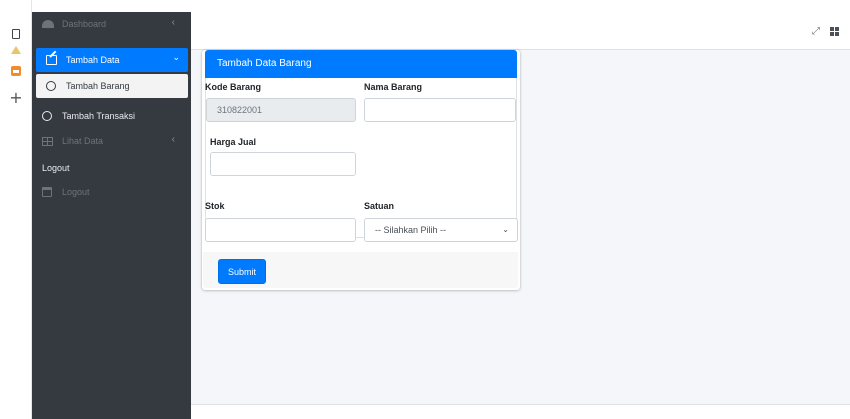 The height and width of the screenshot is (419, 850). I want to click on edit-icon, so click(53, 60).